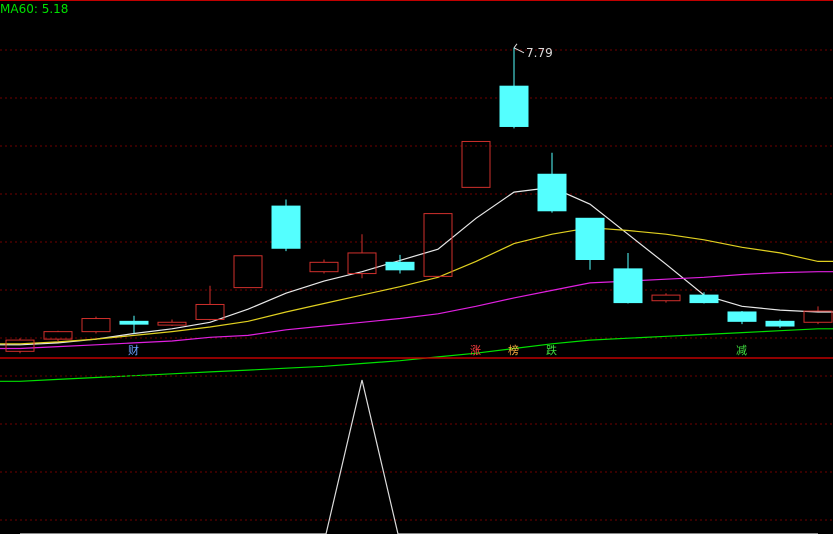  I want to click on event-marker: 跌, so click(551, 350).